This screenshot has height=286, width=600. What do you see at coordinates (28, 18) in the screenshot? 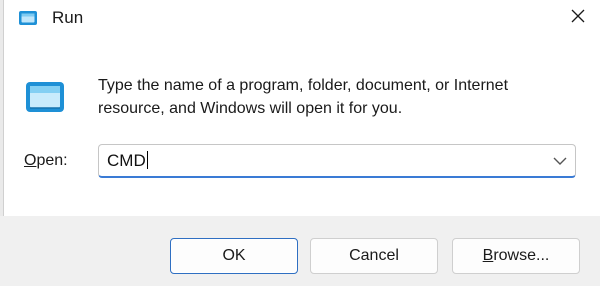
I see `run-icon` at bounding box center [28, 18].